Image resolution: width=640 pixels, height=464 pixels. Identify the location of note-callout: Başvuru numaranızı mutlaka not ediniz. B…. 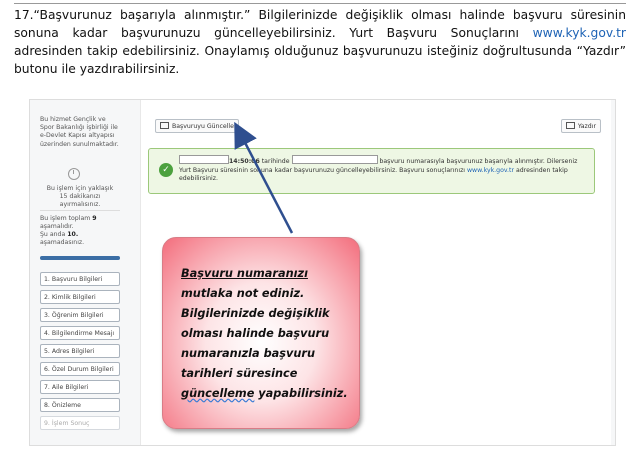
(261, 333).